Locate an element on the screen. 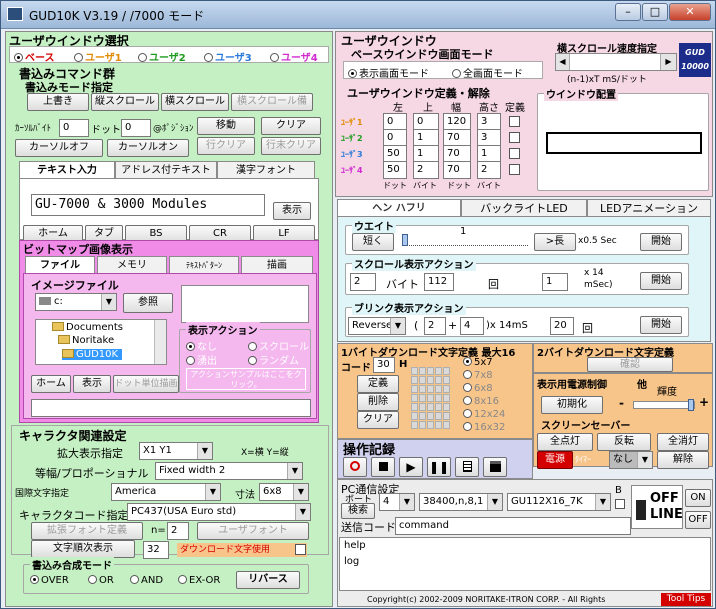 The height and width of the screenshot is (609, 716). close-button: ✕ is located at coordinates (690, 12).